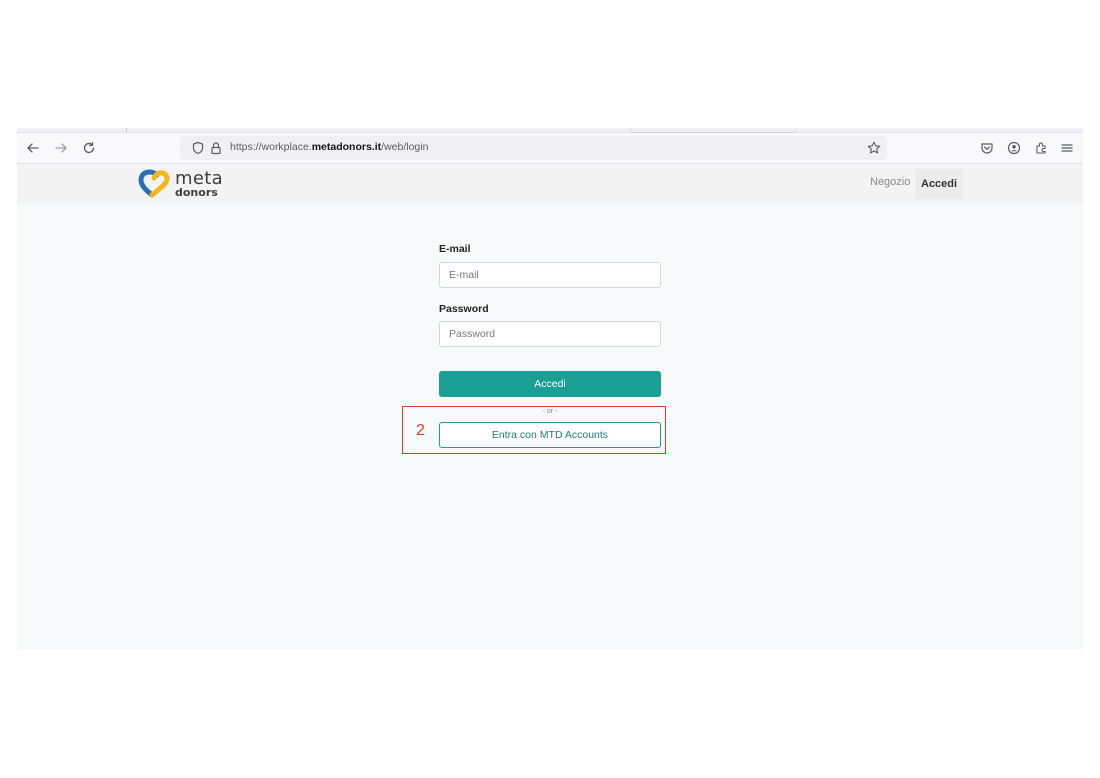  What do you see at coordinates (198, 148) in the screenshot?
I see `shield-icon` at bounding box center [198, 148].